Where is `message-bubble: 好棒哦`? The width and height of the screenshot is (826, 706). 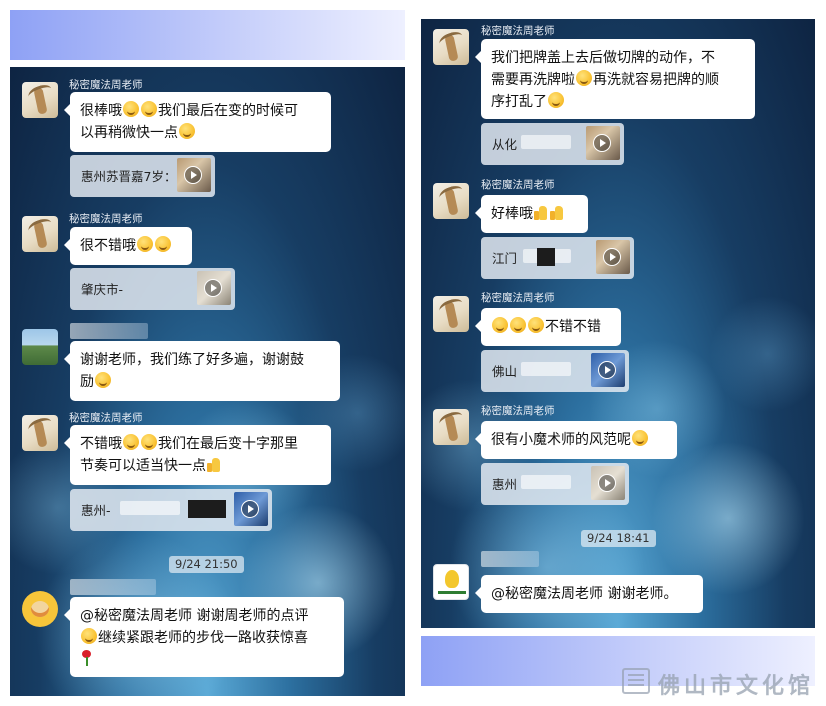
message-bubble: 好棒哦 is located at coordinates (531, 214).